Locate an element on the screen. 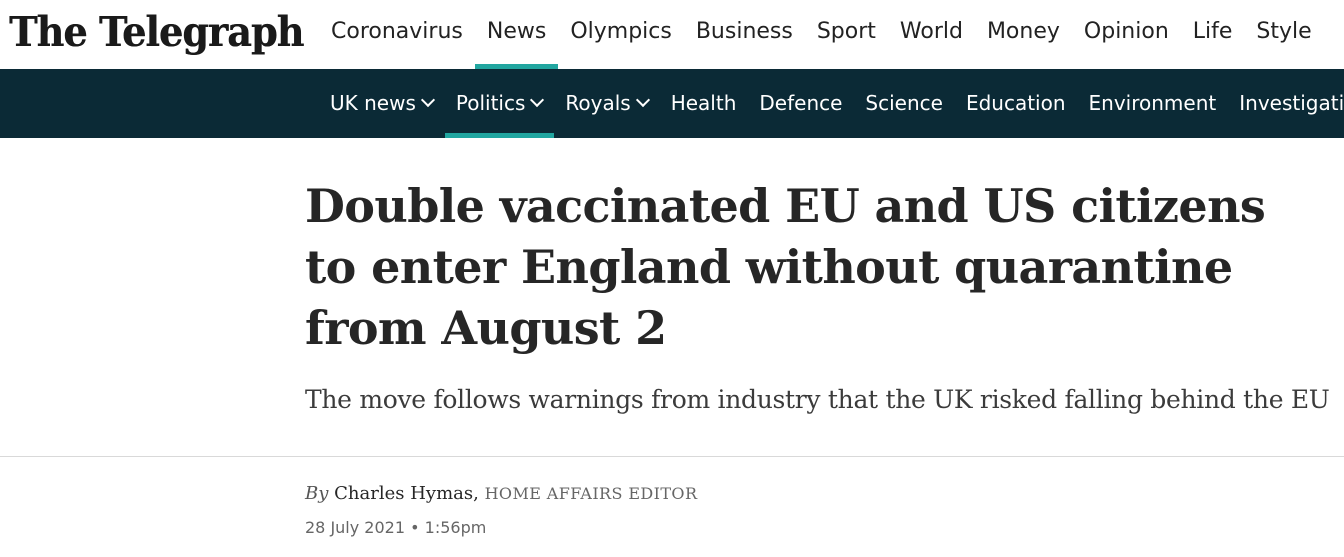  primary-nav-item-style: Style is located at coordinates (1283, 23).